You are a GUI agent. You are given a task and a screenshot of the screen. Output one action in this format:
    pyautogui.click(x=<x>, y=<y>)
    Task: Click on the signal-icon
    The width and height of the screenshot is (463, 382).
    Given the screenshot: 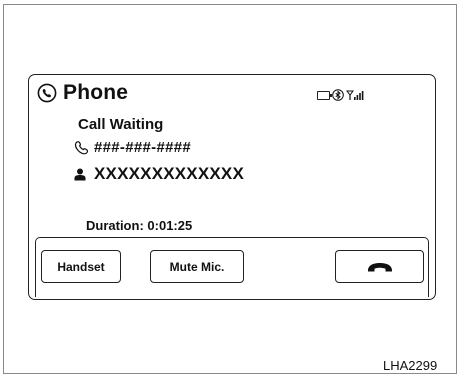 What is the action you would take?
    pyautogui.click(x=355, y=95)
    